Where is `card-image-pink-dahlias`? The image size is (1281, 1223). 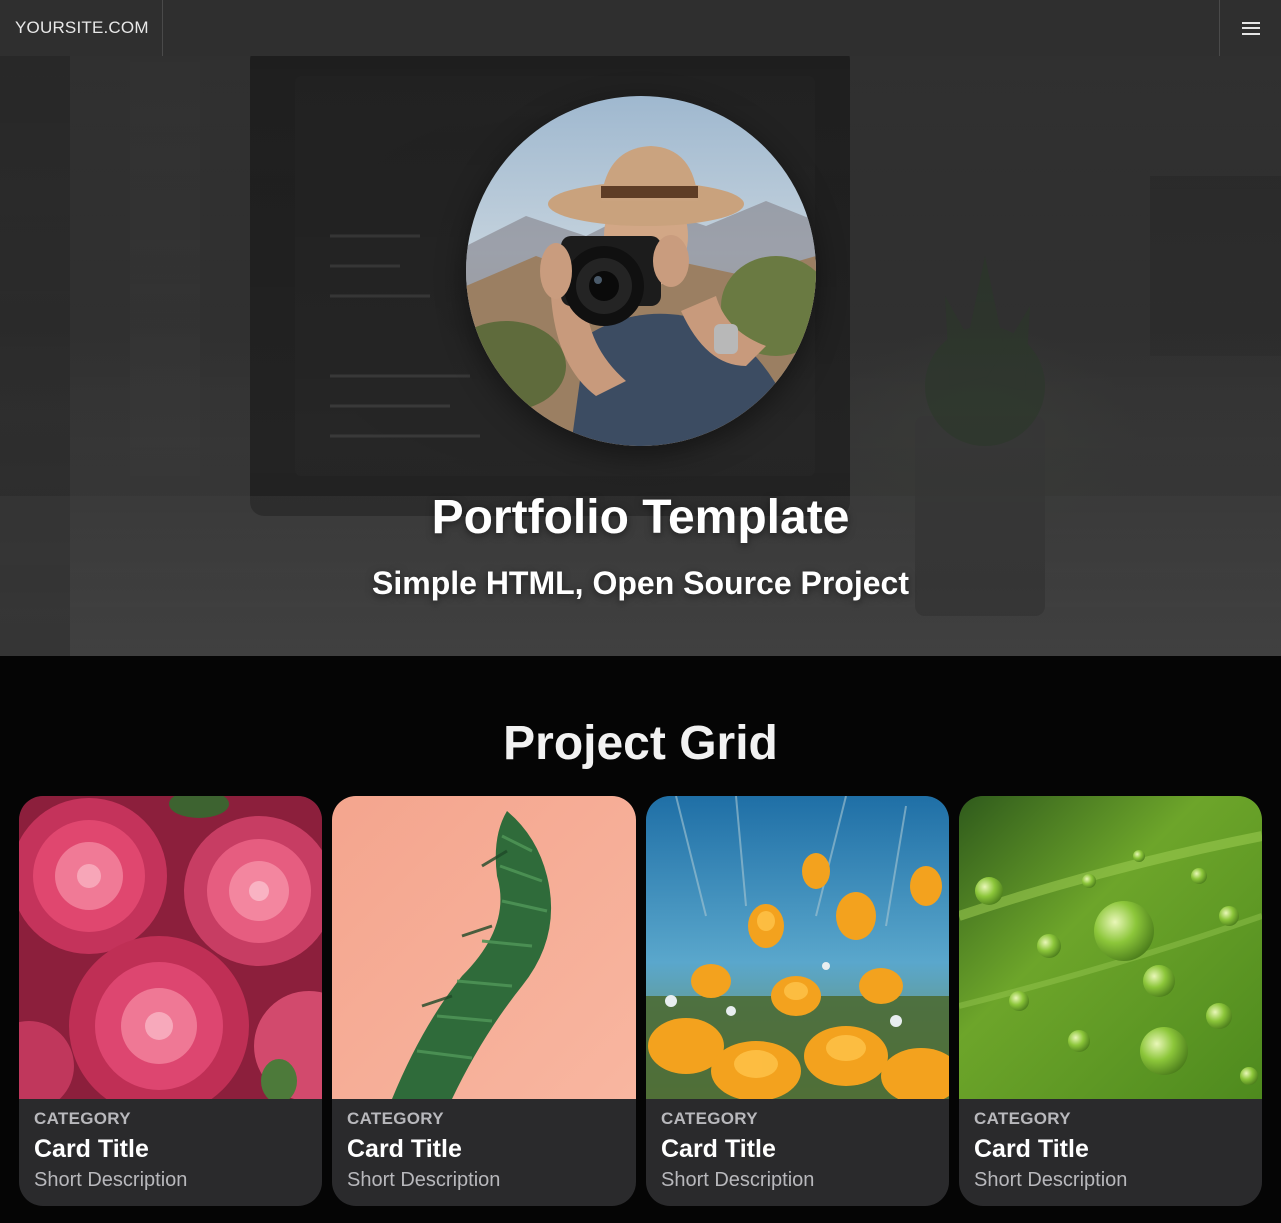 card-image-pink-dahlias is located at coordinates (170, 947).